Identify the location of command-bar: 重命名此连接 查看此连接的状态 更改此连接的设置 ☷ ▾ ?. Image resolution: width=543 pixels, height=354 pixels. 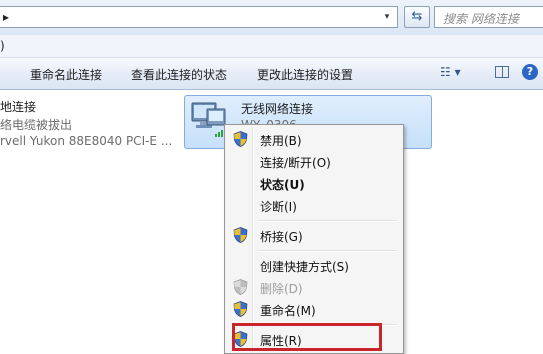
(271, 74).